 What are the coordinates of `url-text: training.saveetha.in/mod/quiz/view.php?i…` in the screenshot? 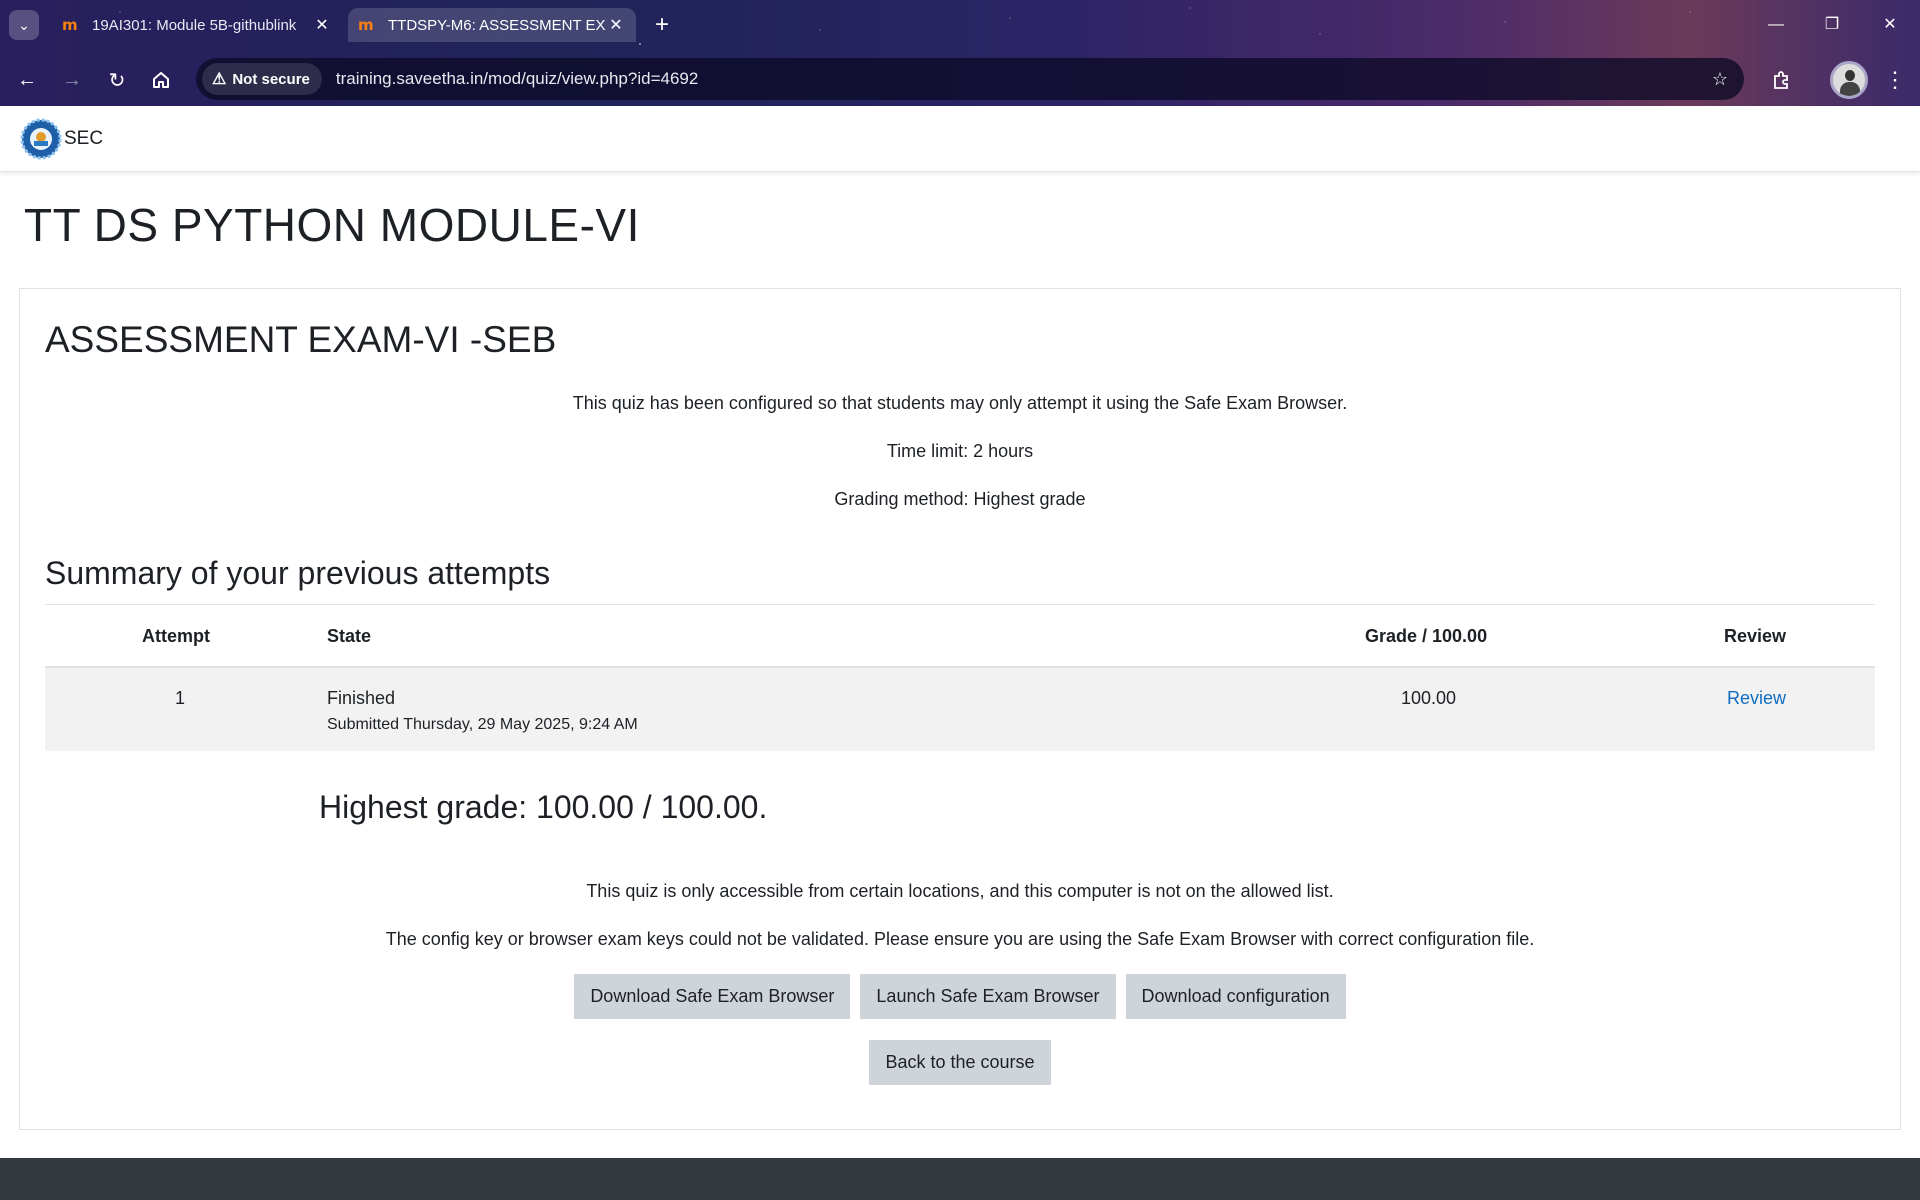 It's located at (1024, 79).